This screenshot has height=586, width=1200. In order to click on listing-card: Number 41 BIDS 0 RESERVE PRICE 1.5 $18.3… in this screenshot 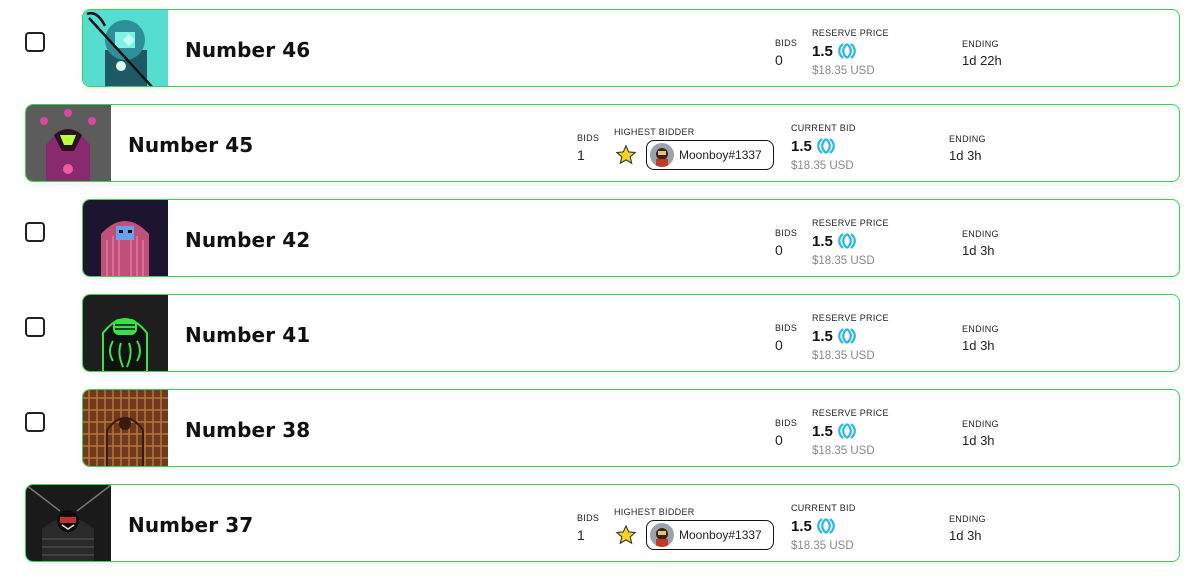, I will do `click(631, 333)`.